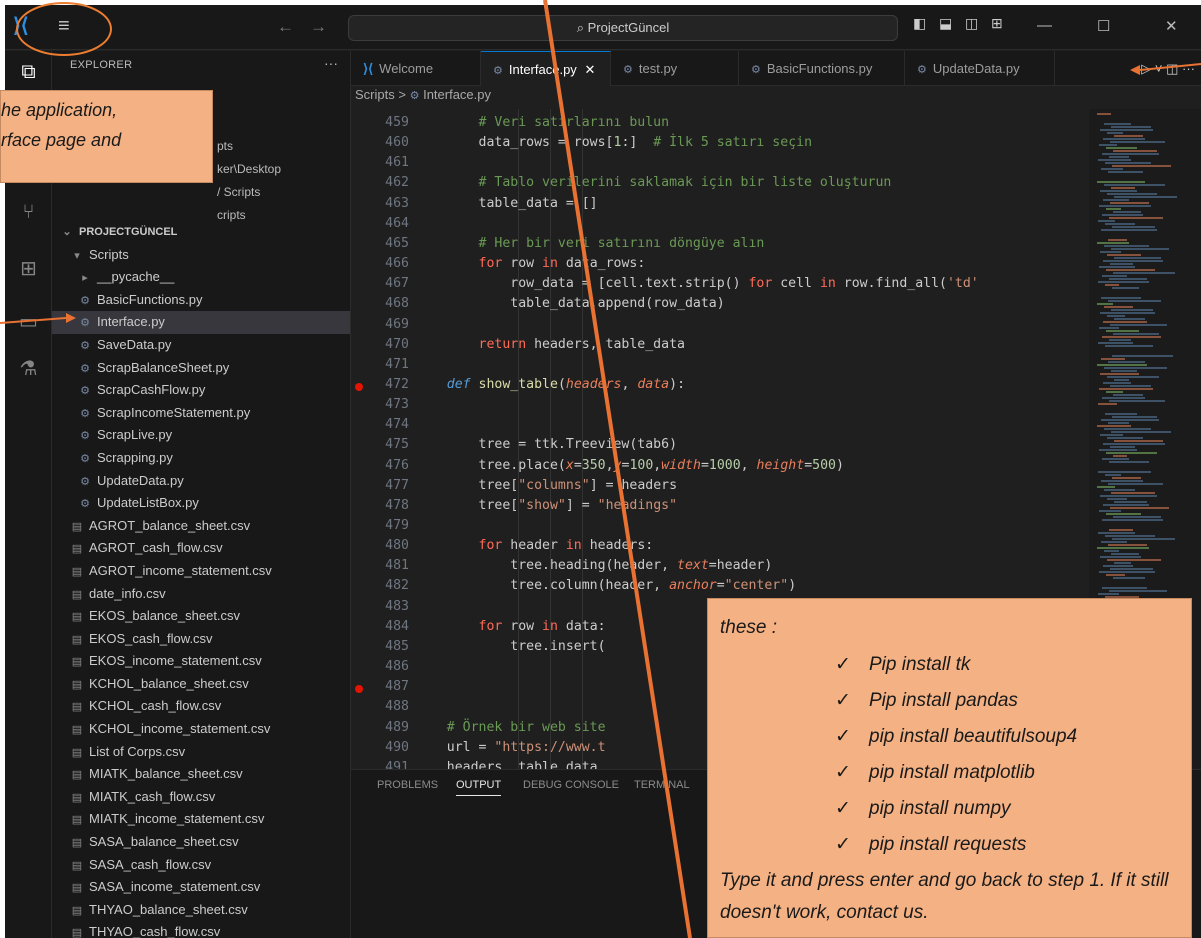 The width and height of the screenshot is (1201, 938). Describe the element at coordinates (381, 525) in the screenshot. I see `line-number: 479` at that location.